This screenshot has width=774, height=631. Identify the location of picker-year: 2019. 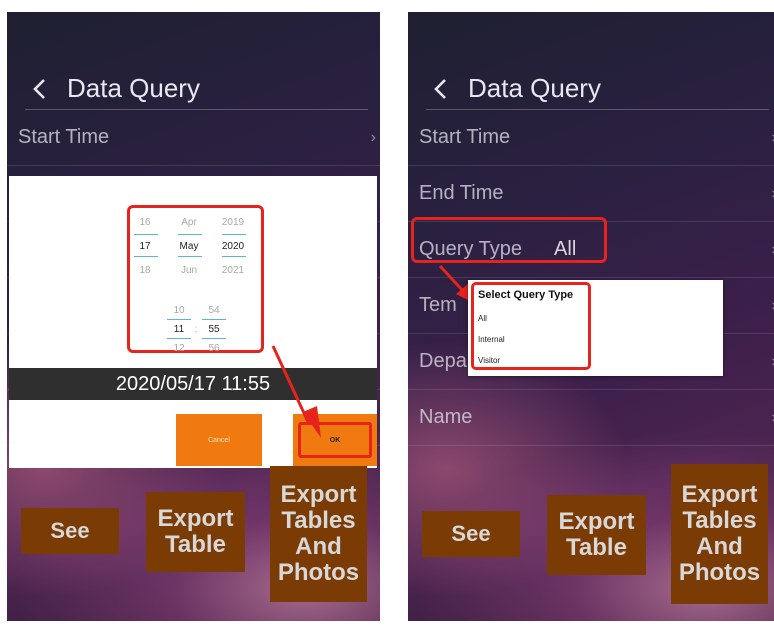
(233, 222).